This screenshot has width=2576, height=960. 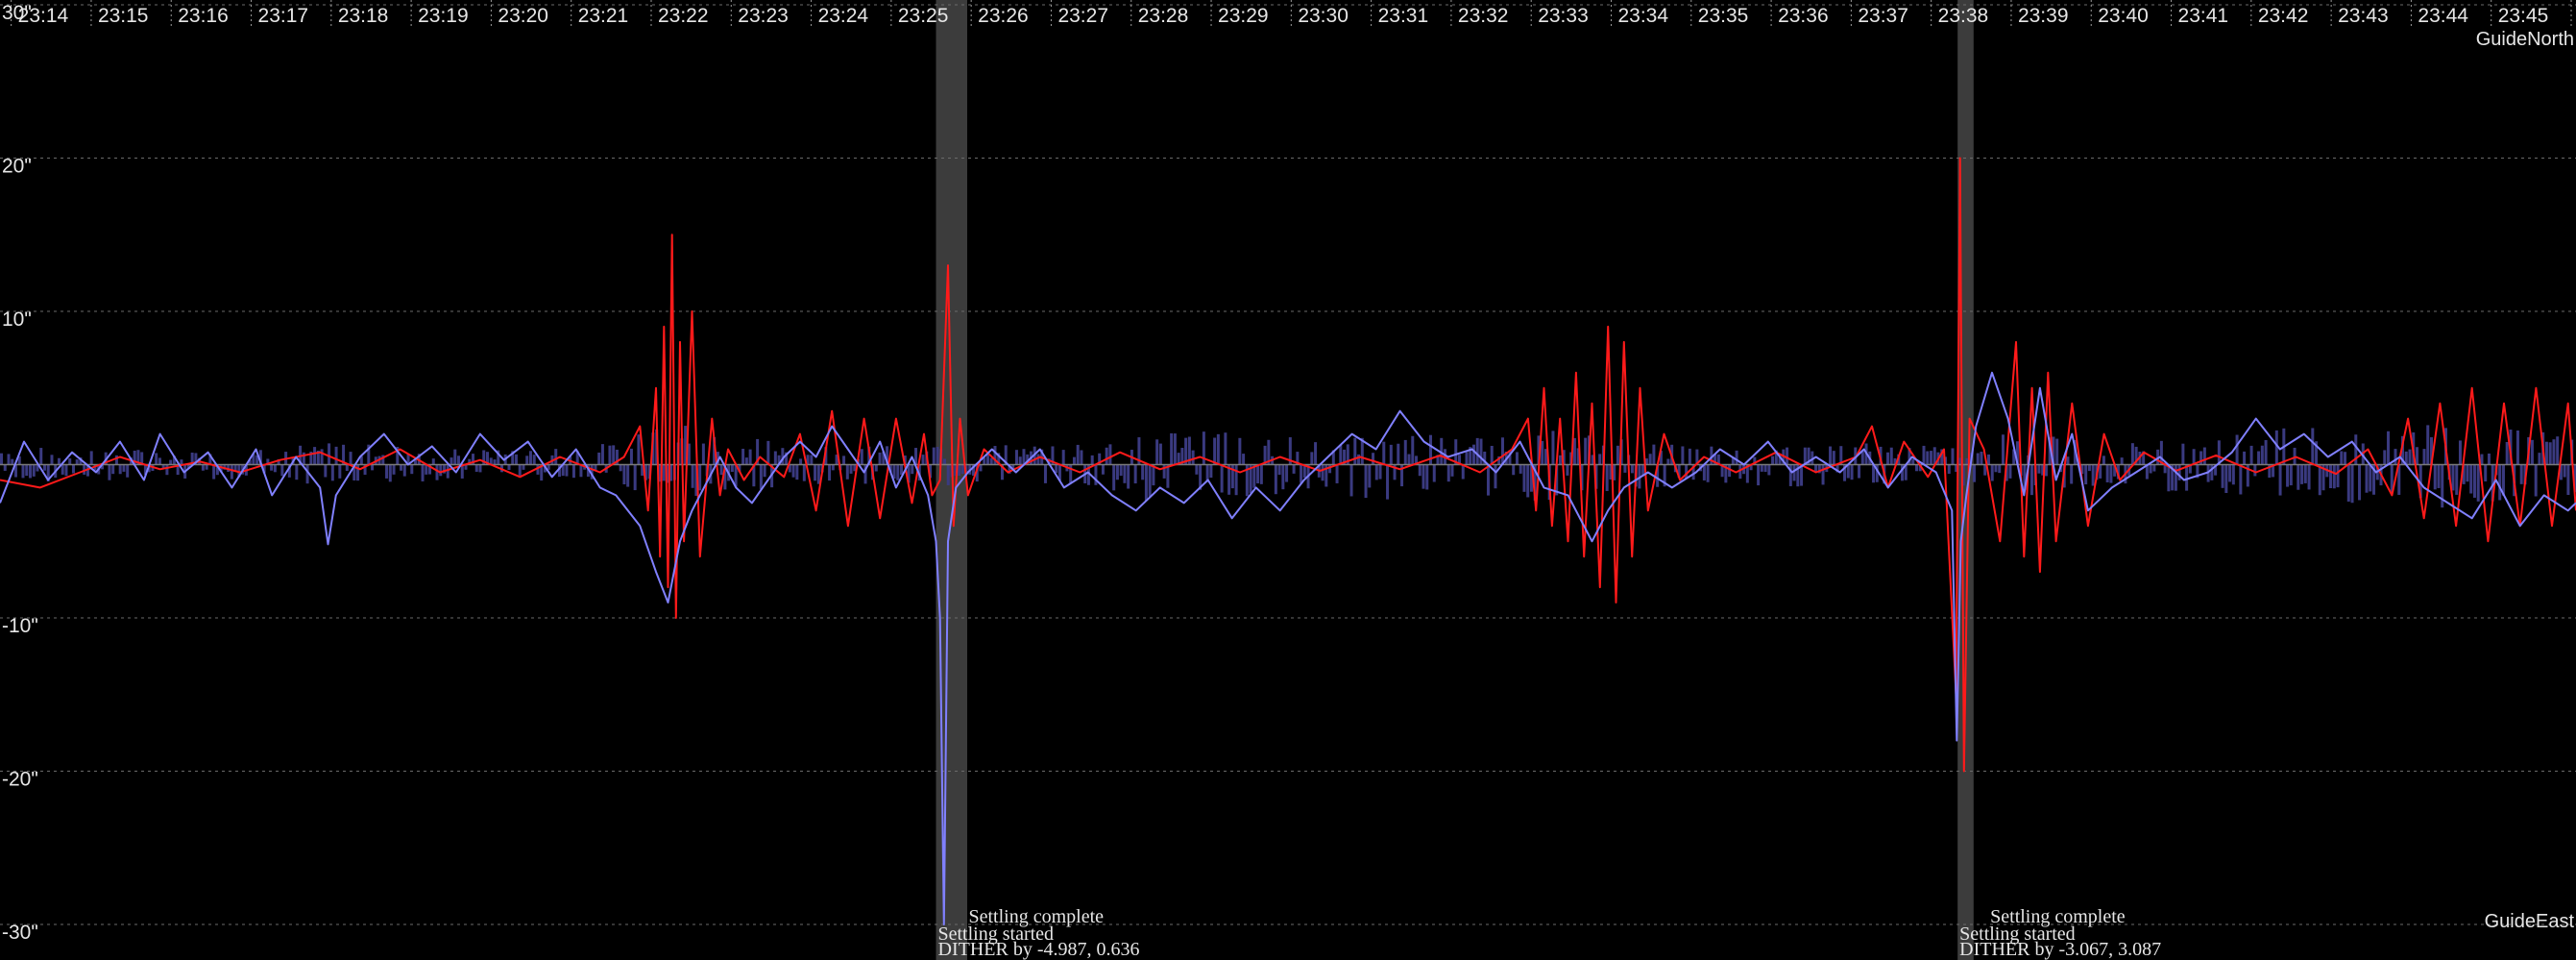 I want to click on x-tick-label: 23:36, so click(x=1804, y=16).